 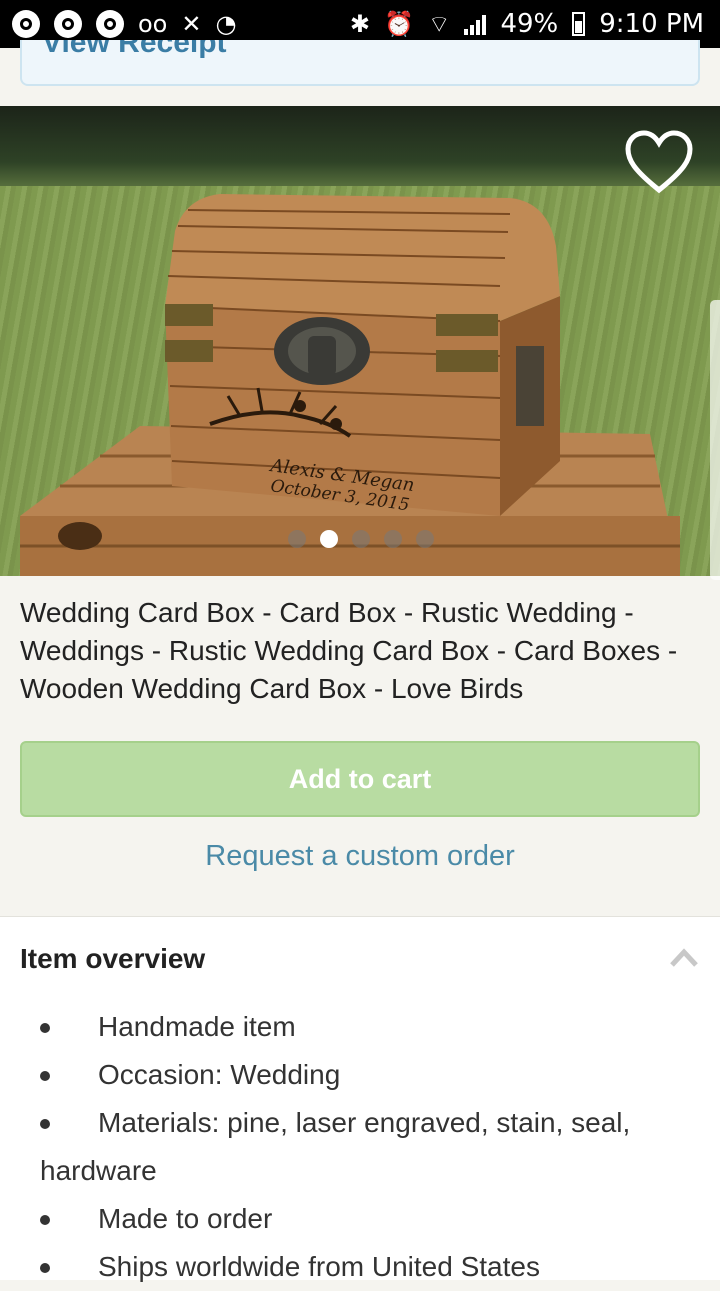 What do you see at coordinates (659, 163) in the screenshot?
I see `favorite-heart-icon` at bounding box center [659, 163].